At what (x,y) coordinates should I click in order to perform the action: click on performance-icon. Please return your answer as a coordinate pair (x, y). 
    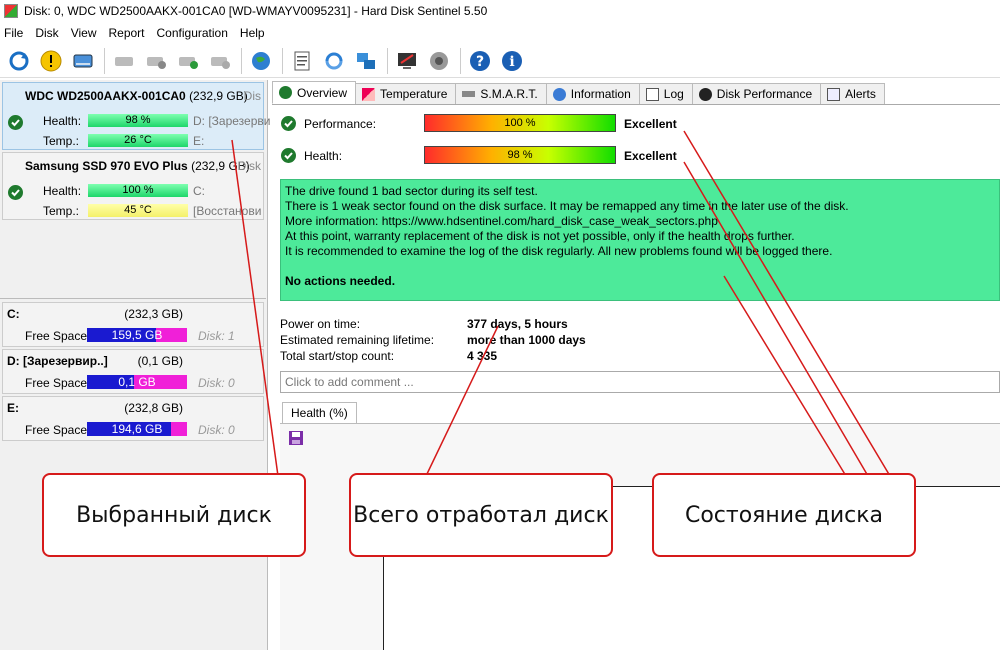
    Looking at the image, I should click on (705, 94).